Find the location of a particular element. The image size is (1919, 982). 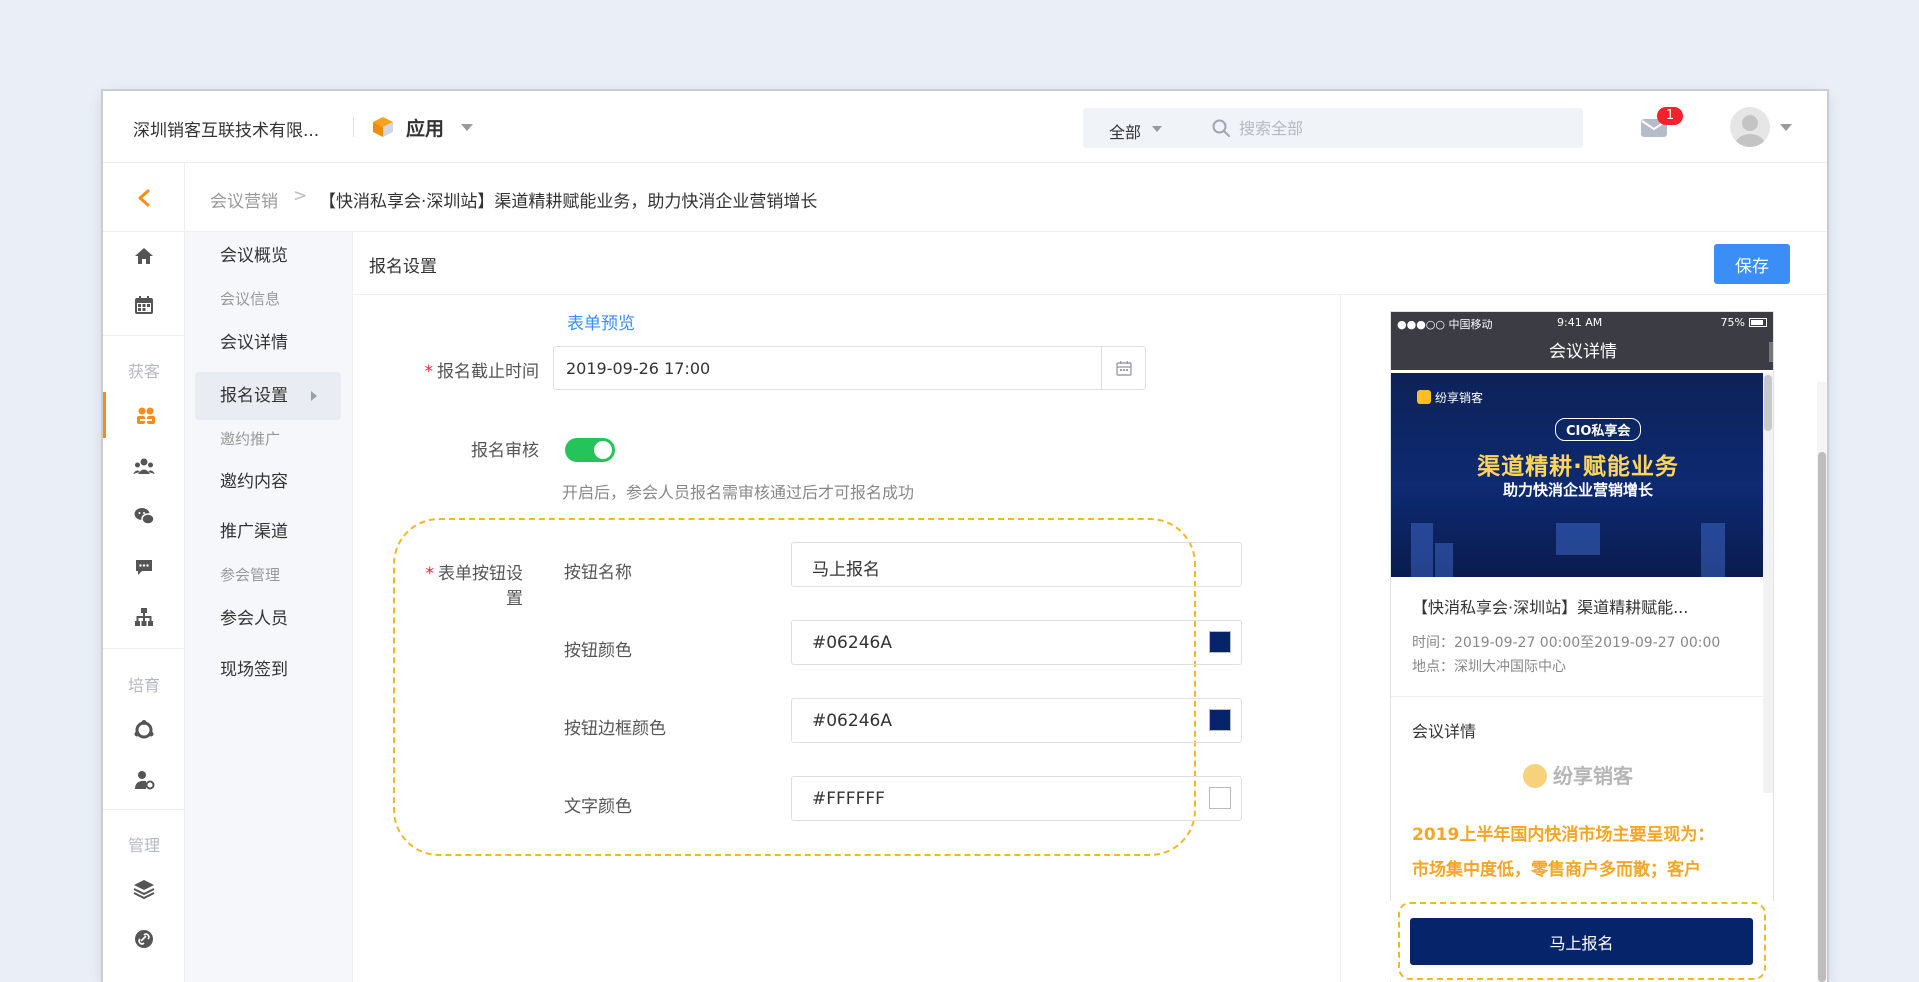

back-button is located at coordinates (144, 197).